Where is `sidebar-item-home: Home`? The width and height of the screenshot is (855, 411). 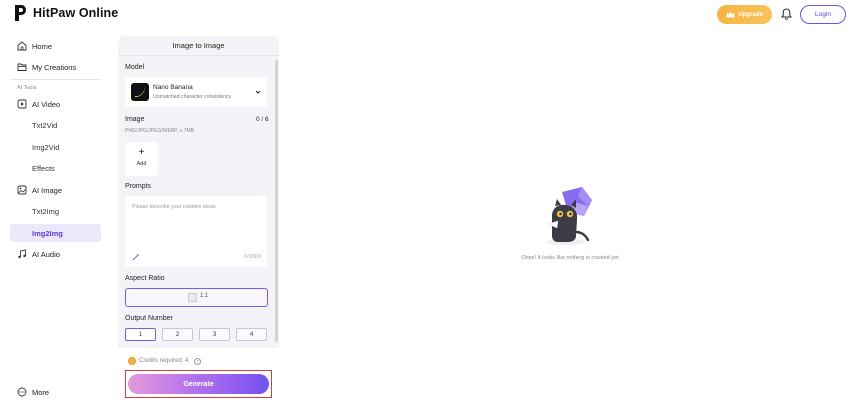
sidebar-item-home: Home is located at coordinates (55, 46).